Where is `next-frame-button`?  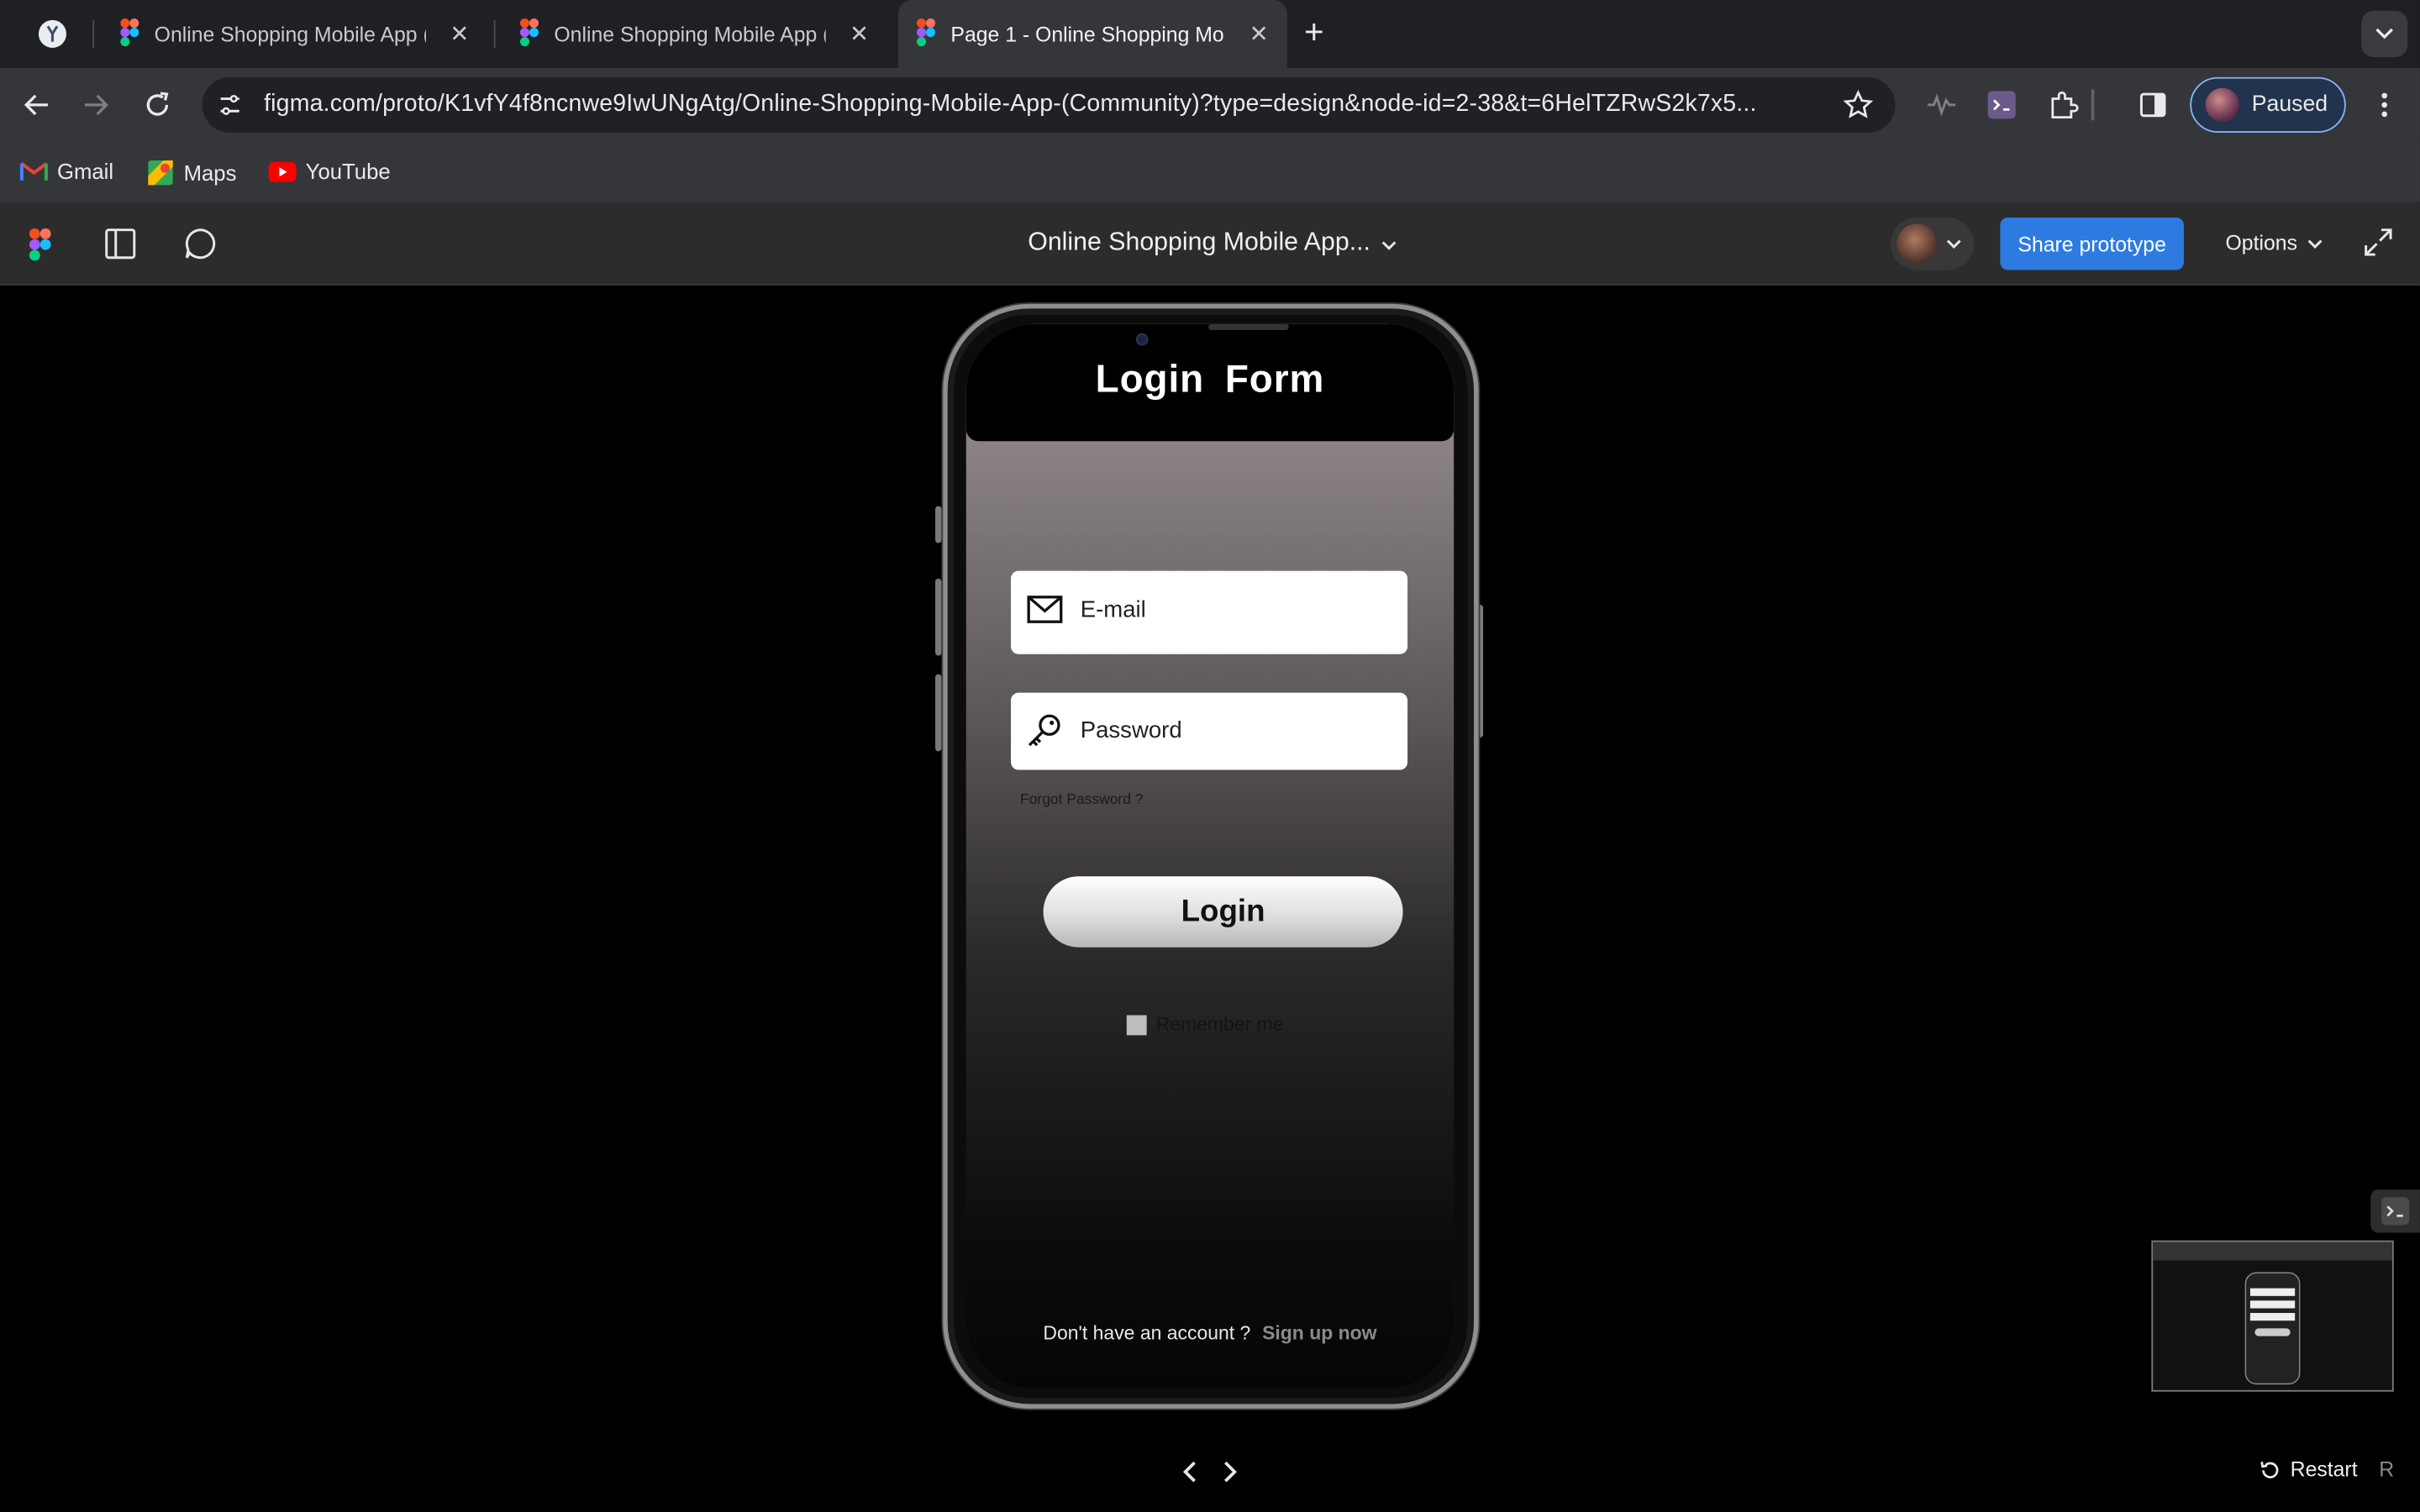
next-frame-button is located at coordinates (1229, 1472).